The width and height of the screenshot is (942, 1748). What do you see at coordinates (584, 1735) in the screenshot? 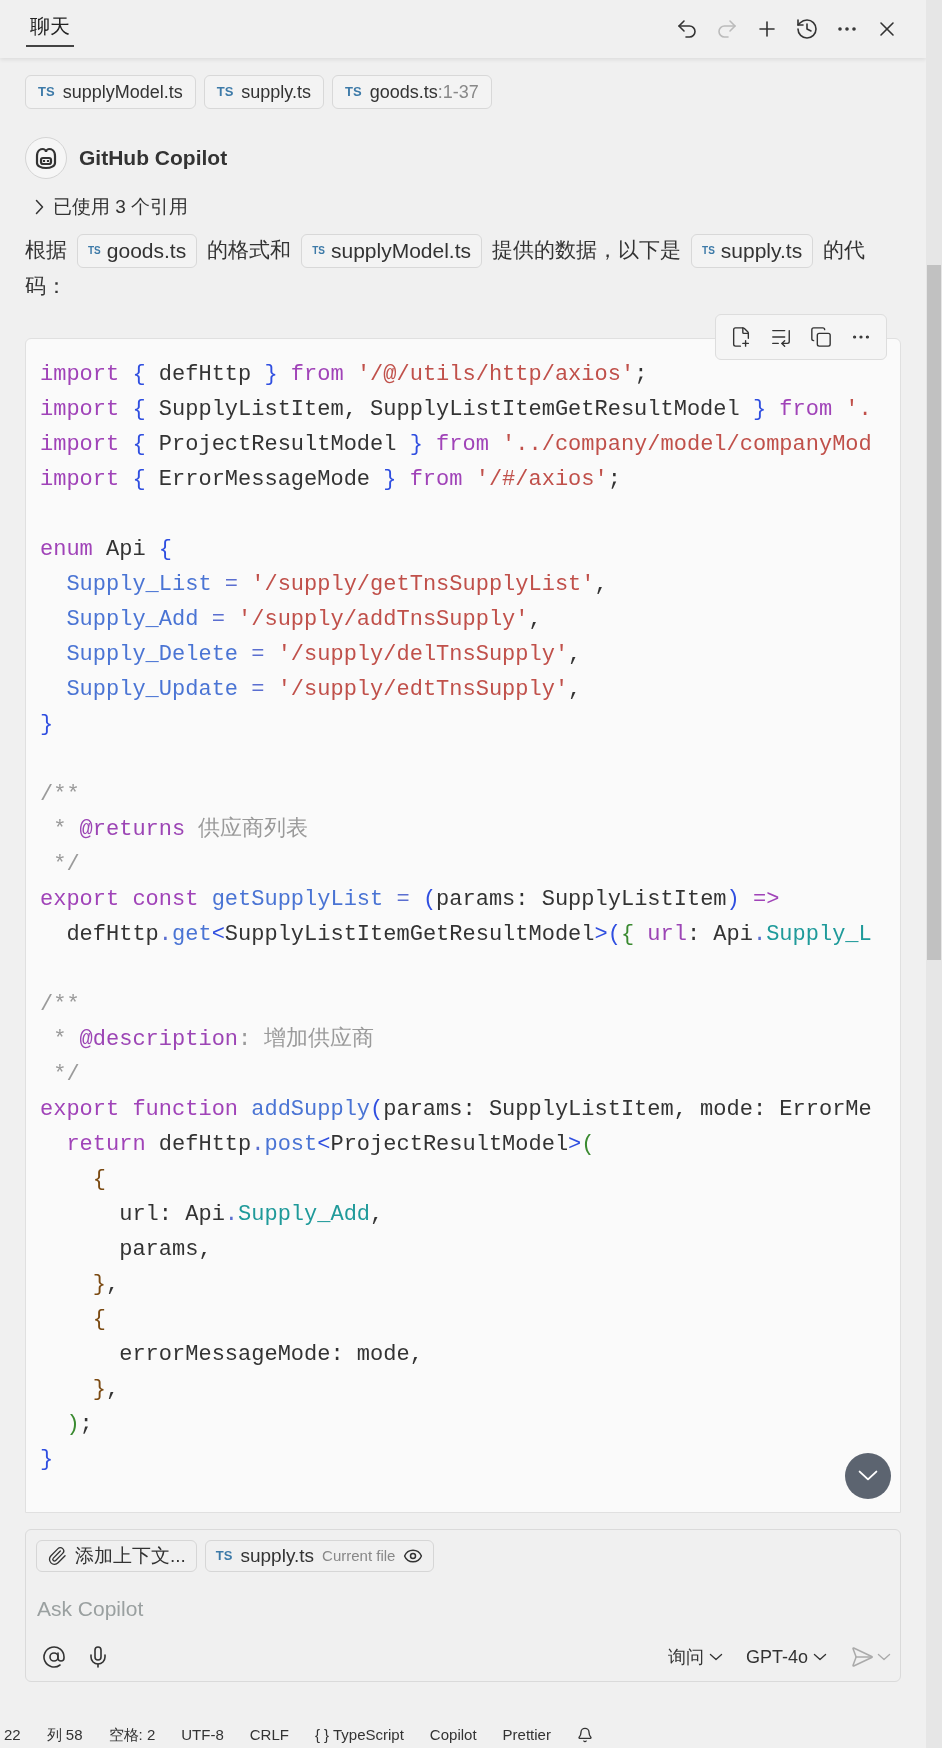
I see `bell-icon` at bounding box center [584, 1735].